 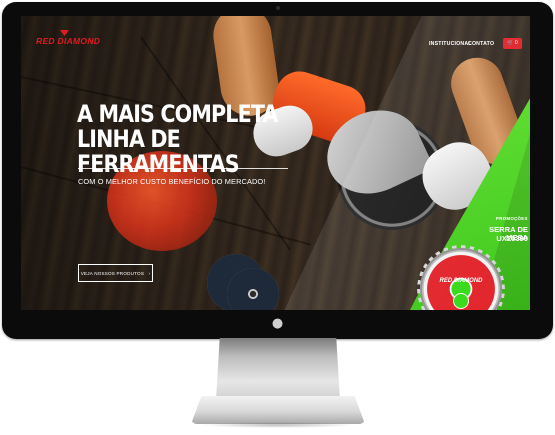 I want to click on cart-count: 0, so click(x=516, y=43).